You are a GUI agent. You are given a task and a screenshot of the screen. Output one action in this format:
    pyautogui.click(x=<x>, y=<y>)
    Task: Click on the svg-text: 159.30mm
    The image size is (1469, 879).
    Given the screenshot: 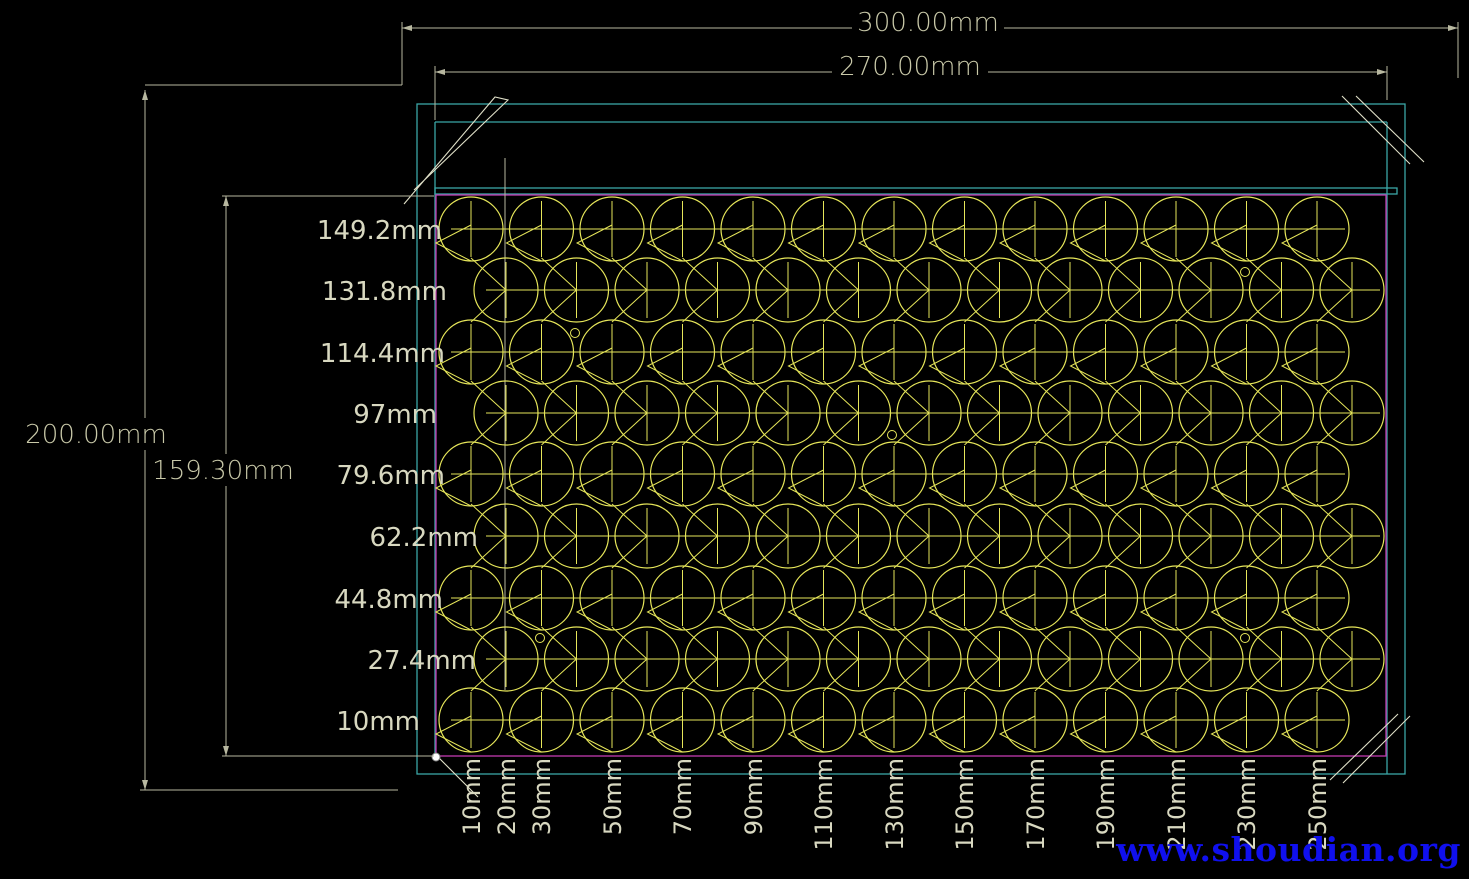 What is the action you would take?
    pyautogui.click(x=223, y=471)
    